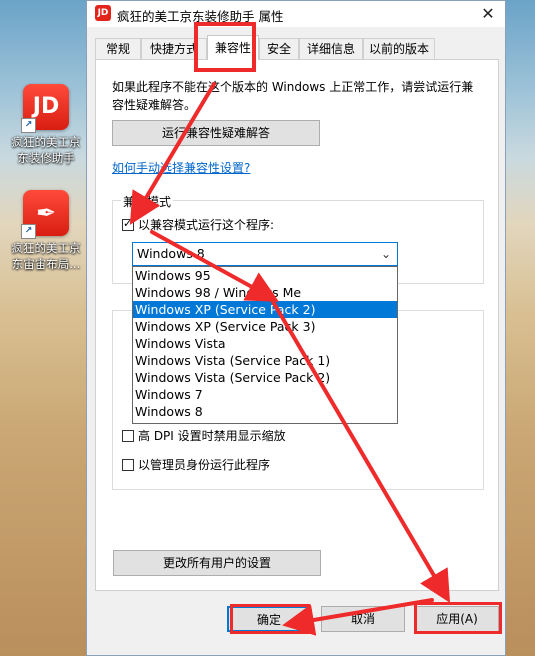 The image size is (535, 656). What do you see at coordinates (265, 411) in the screenshot?
I see `option-win8: Windows 8` at bounding box center [265, 411].